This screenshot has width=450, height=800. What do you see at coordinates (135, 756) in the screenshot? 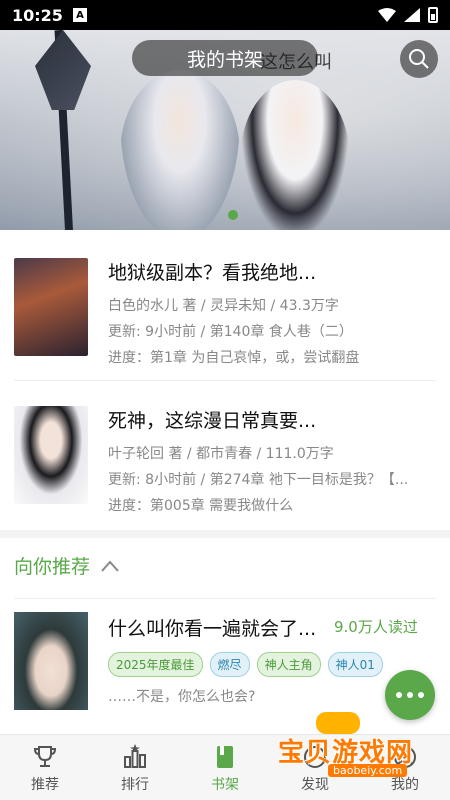
I see `ranking-icon` at bounding box center [135, 756].